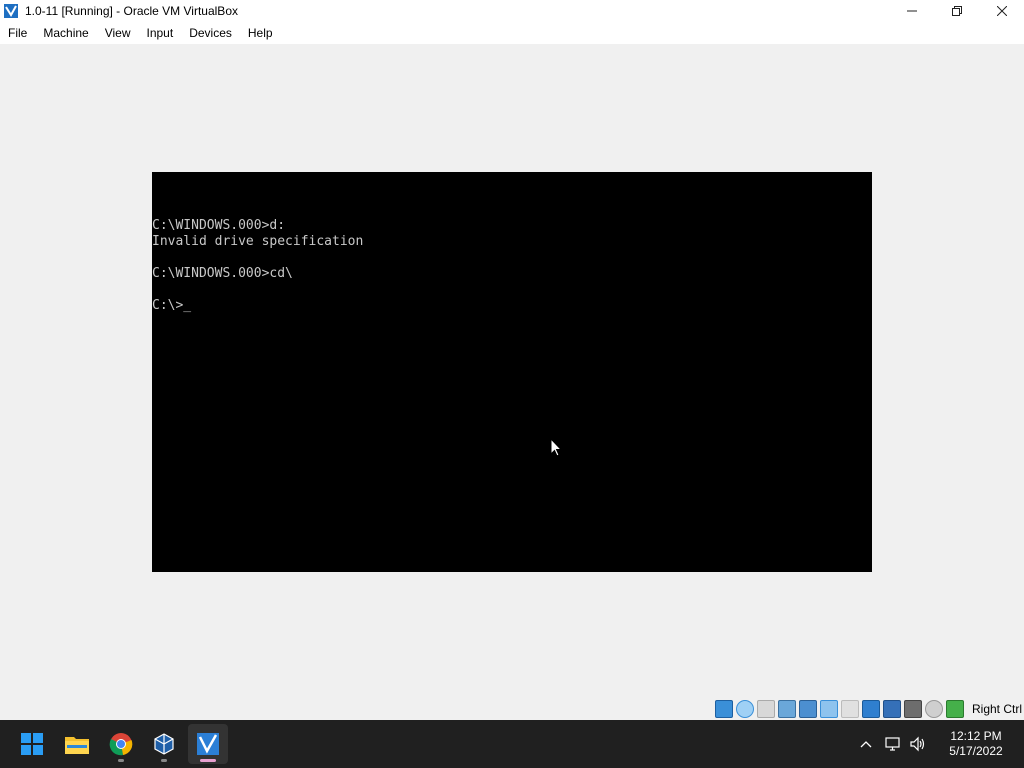 The width and height of the screenshot is (1024, 768). I want to click on taskbar-clock: 12:12 PM 5/17/2022, so click(976, 744).